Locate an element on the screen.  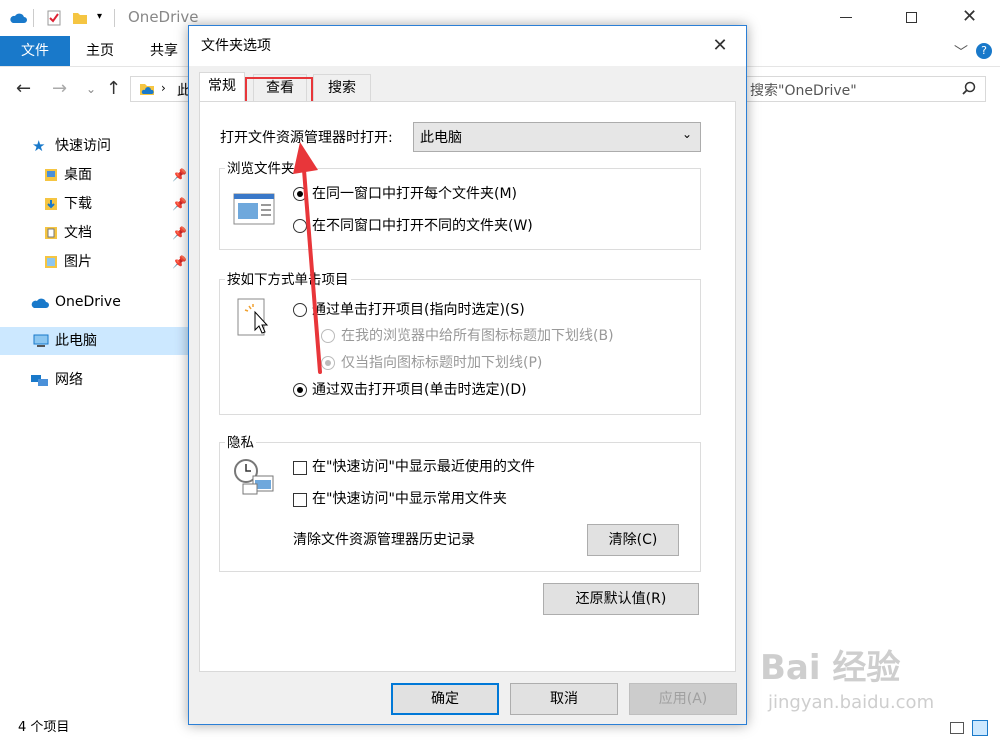
tab-general: 常规 is located at coordinates (222, 87).